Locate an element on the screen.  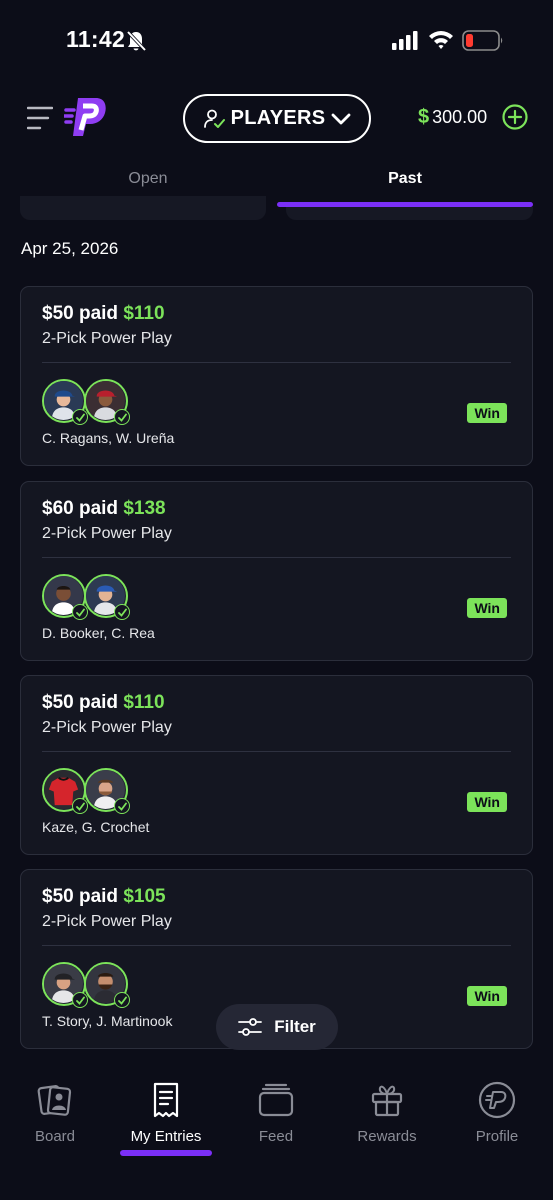
bottom-navigation: Board My Entries Feed Rewards Profile is located at coordinates (276, 1131).